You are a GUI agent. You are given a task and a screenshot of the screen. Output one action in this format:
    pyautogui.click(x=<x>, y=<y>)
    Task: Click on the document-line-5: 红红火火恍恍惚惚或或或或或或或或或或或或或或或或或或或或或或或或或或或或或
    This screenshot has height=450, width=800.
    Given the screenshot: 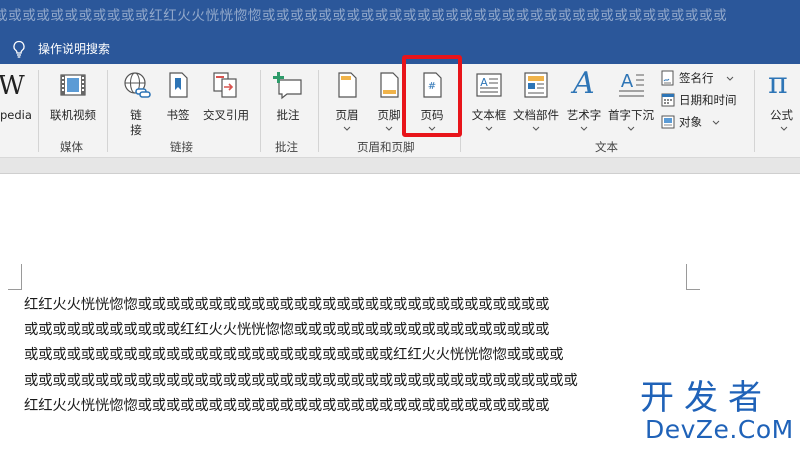 What is the action you would take?
    pyautogui.click(x=286, y=406)
    